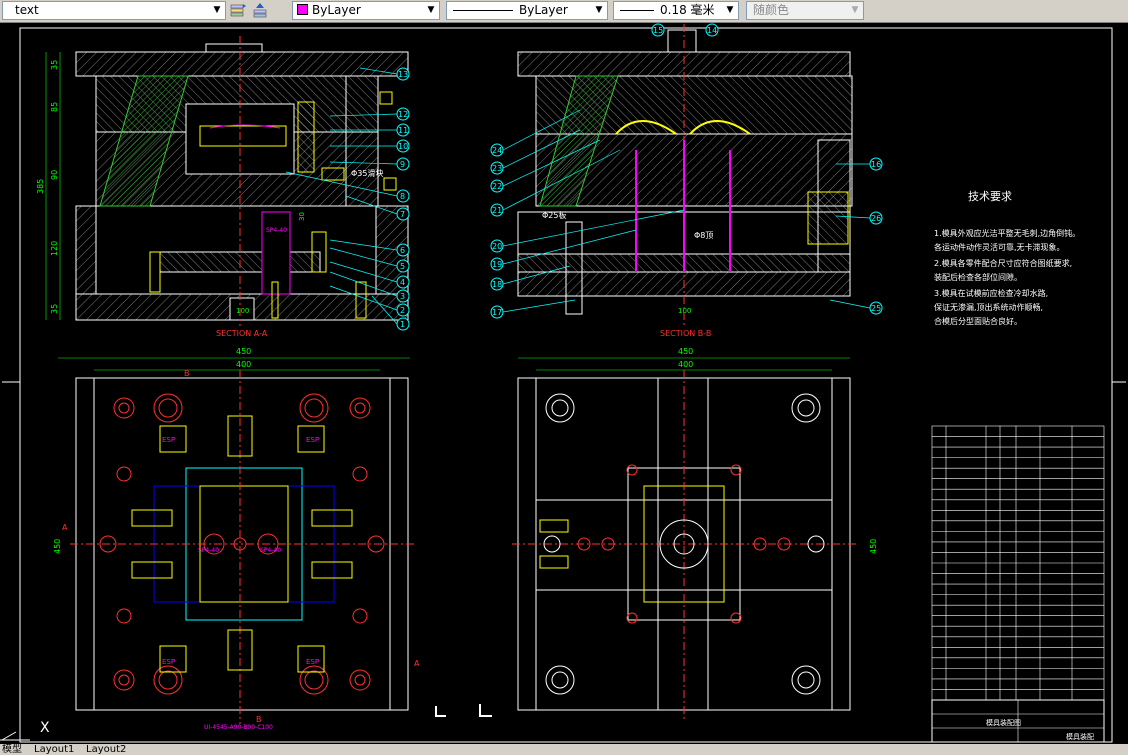 This screenshot has height=755, width=1128. Describe the element at coordinates (685, 351) in the screenshot. I see `dim-450-right: 450` at that location.